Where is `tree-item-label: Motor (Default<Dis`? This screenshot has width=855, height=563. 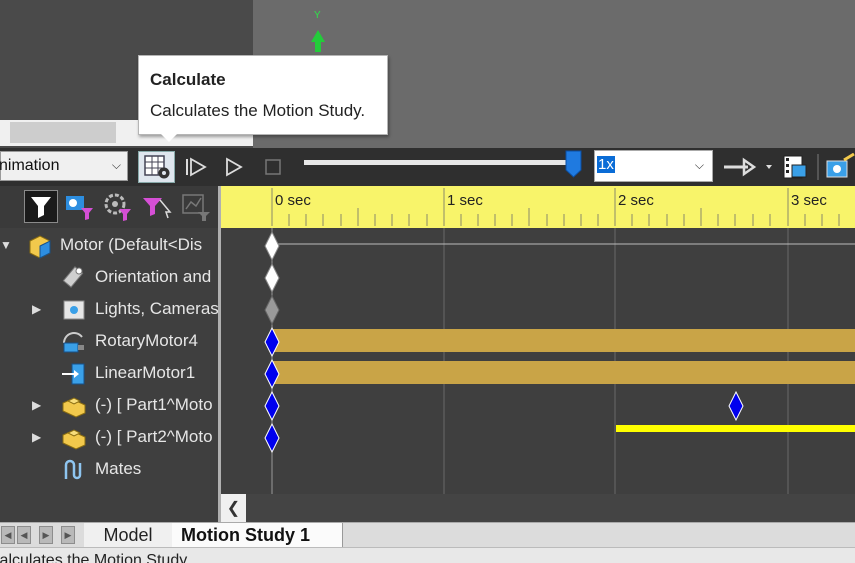
tree-item-label: Motor (Default<Dis is located at coordinates (131, 244).